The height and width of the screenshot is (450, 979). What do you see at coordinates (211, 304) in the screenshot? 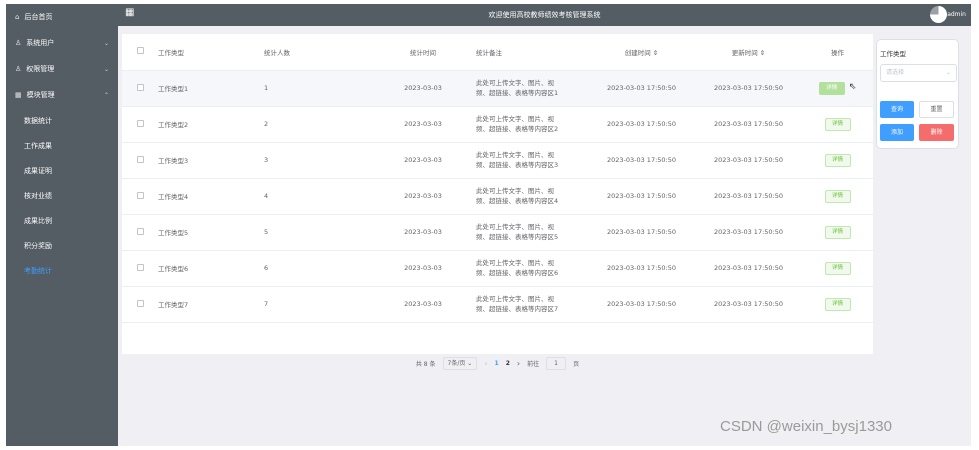
I see `cell-work-type: 工作类型7` at bounding box center [211, 304].